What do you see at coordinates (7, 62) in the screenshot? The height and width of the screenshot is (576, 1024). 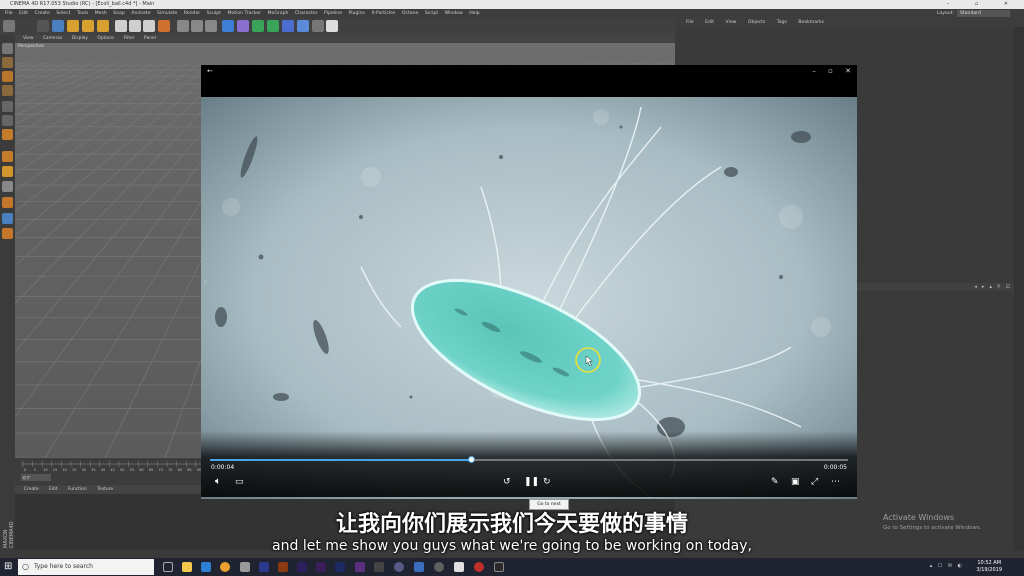 I see `model-mode-icon` at bounding box center [7, 62].